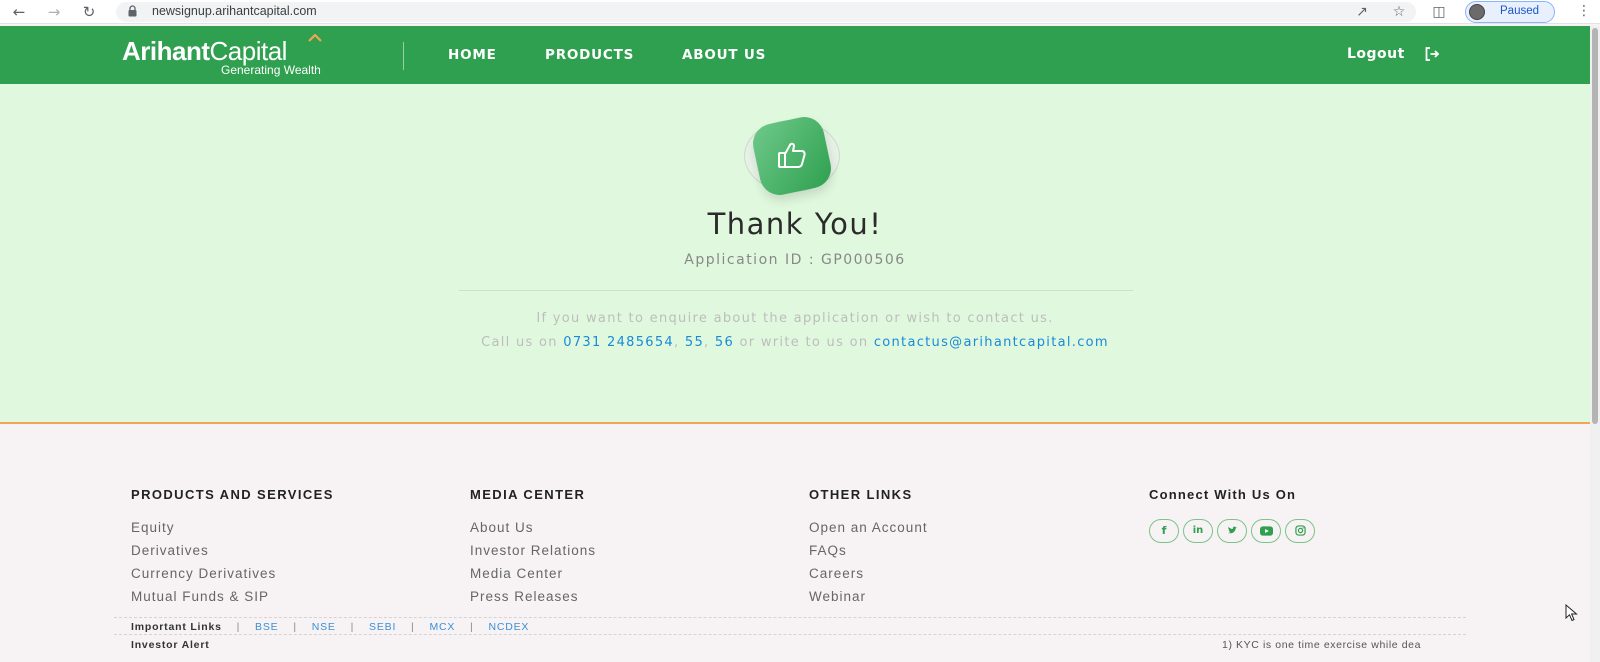 This screenshot has width=1600, height=662. Describe the element at coordinates (1595, 226) in the screenshot. I see `scrollbar-thumb` at that location.